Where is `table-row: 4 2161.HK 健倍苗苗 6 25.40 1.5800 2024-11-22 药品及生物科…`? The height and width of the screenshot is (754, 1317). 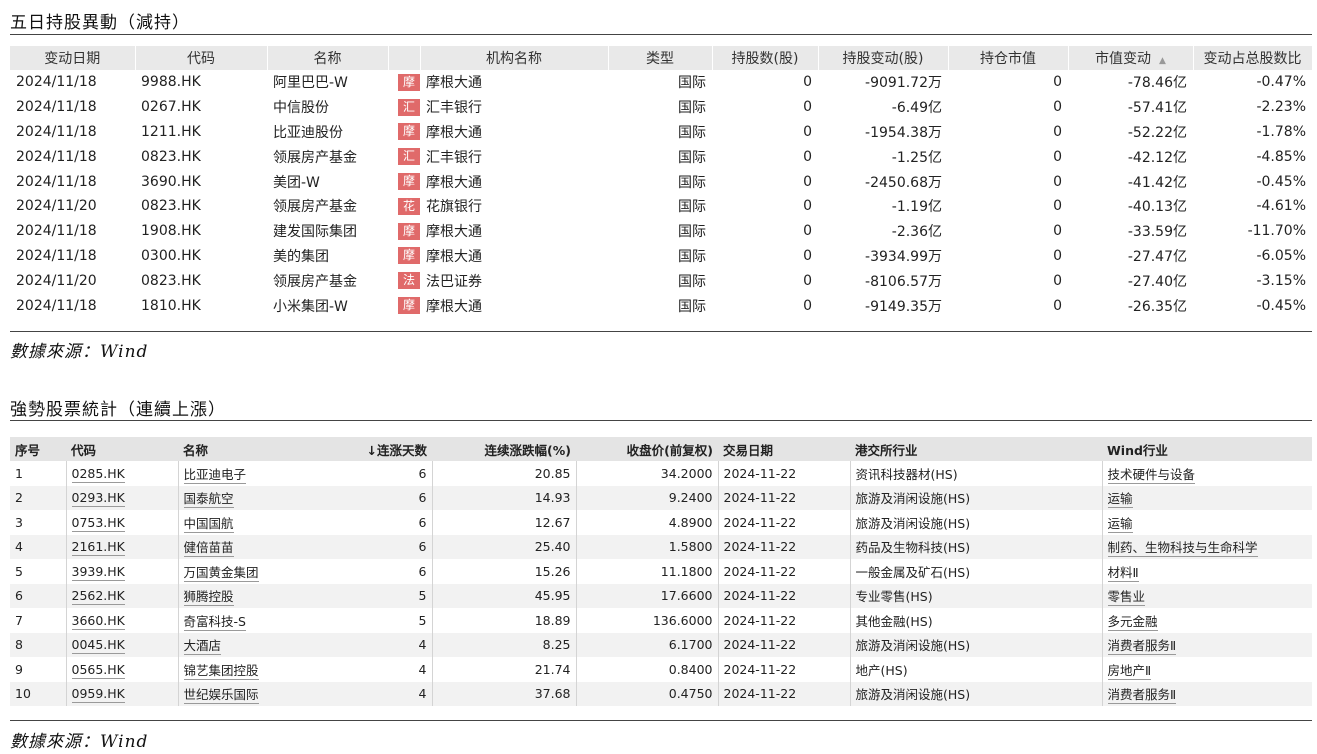
table-row: 4 2161.HK 健倍苗苗 6 25.40 1.5800 2024-11-22 药品及生物科… is located at coordinates (661, 546).